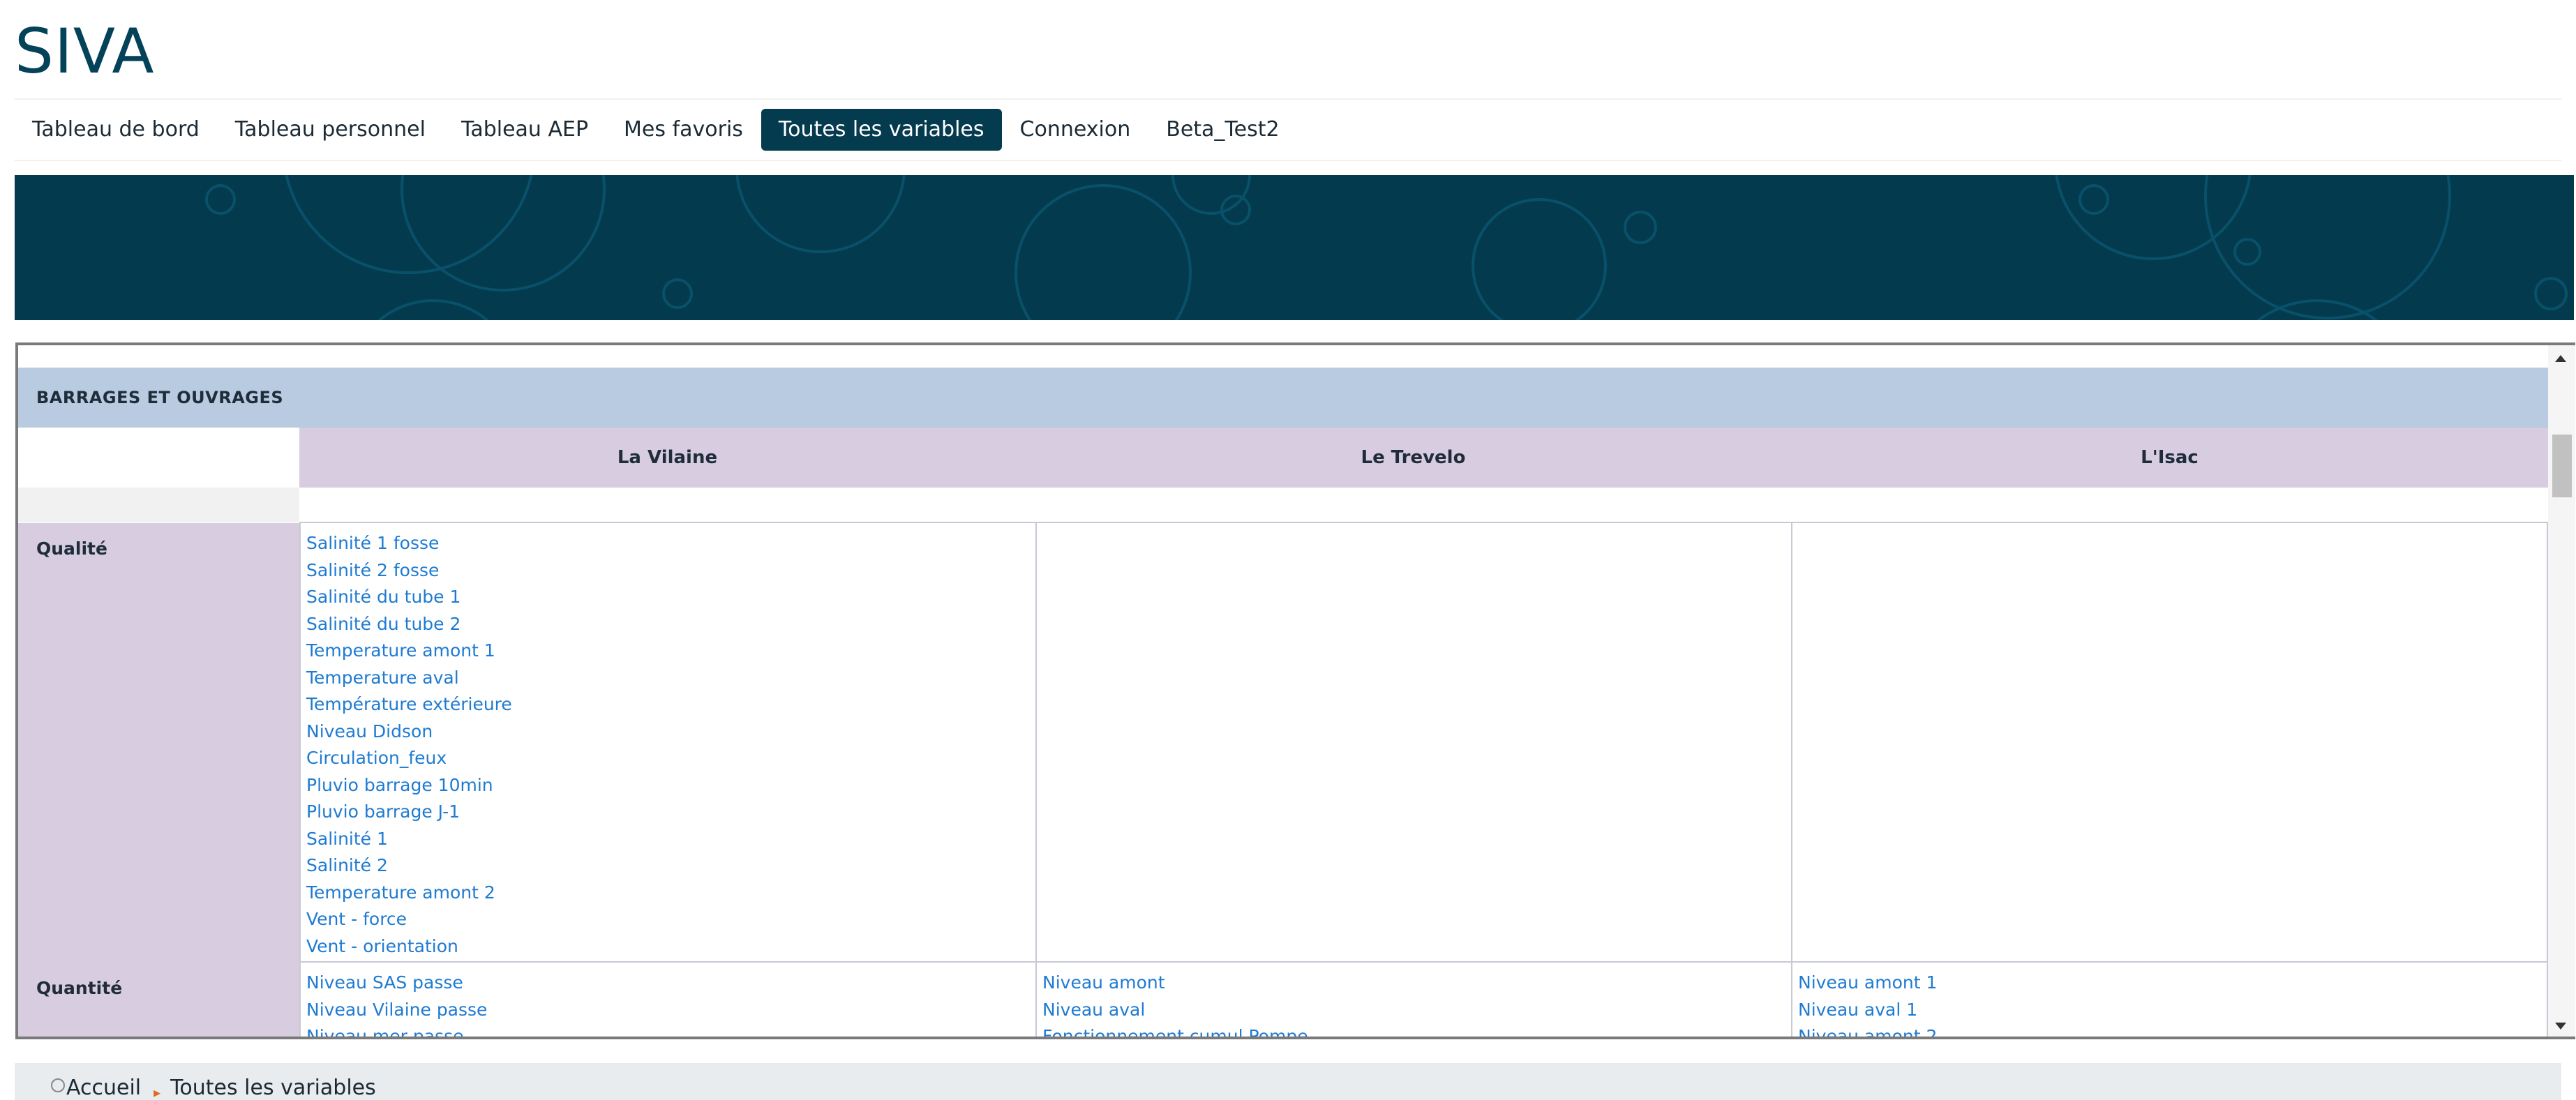 The image size is (2576, 1100). What do you see at coordinates (670, 946) in the screenshot?
I see `variable-link: Vent - orientation` at bounding box center [670, 946].